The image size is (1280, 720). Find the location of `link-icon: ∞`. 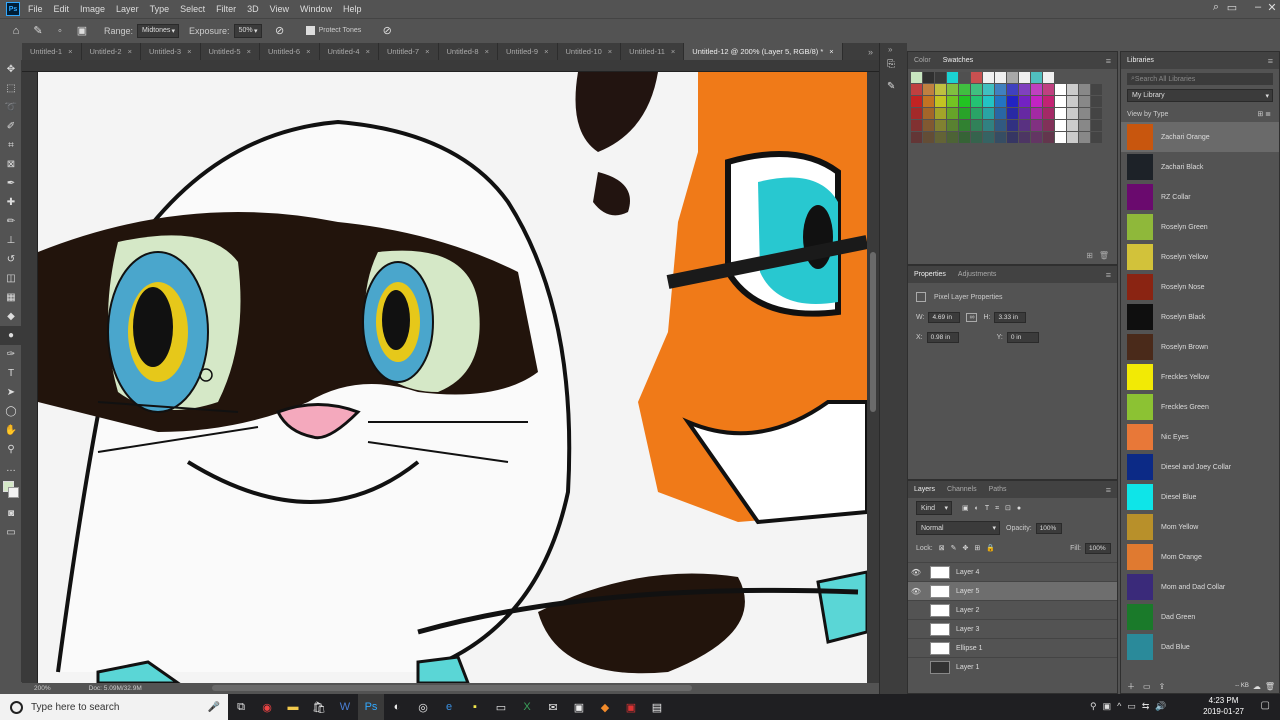

link-icon: ∞ is located at coordinates (972, 317).